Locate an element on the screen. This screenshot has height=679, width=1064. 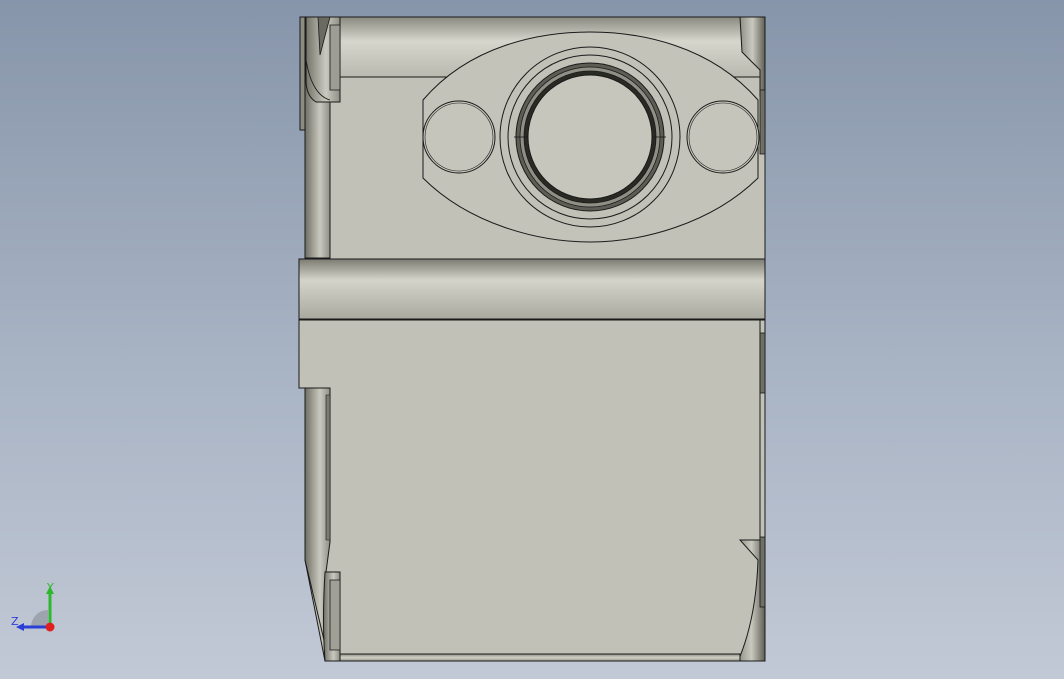
bottom-band is located at coordinates (540, 657).